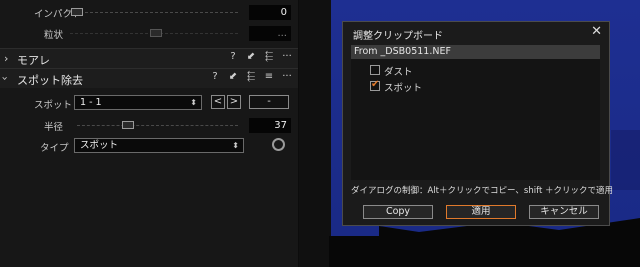 The width and height of the screenshot is (640, 267). I want to click on spot-select-value: 1 - 1, so click(91, 102).